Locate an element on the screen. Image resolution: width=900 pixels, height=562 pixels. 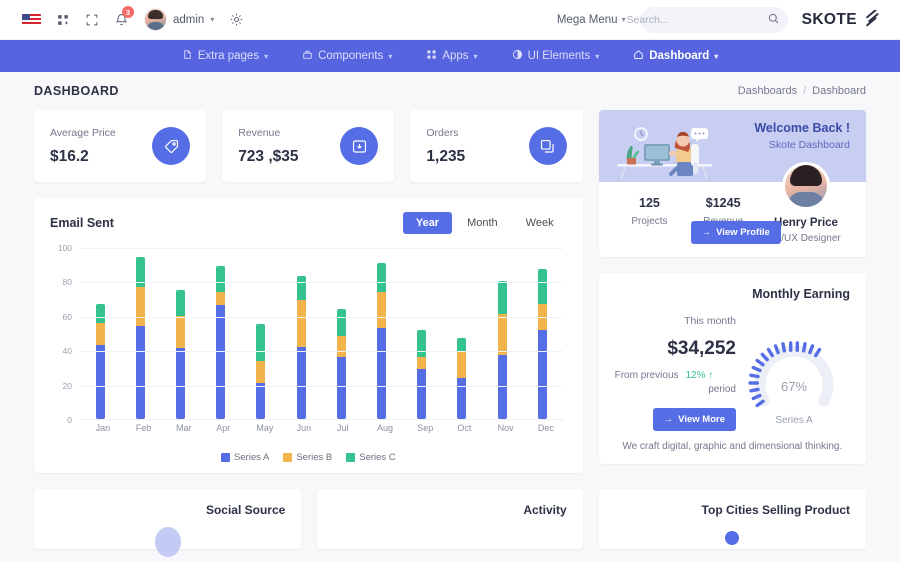
button-label: View Profile is located at coordinates (743, 232).